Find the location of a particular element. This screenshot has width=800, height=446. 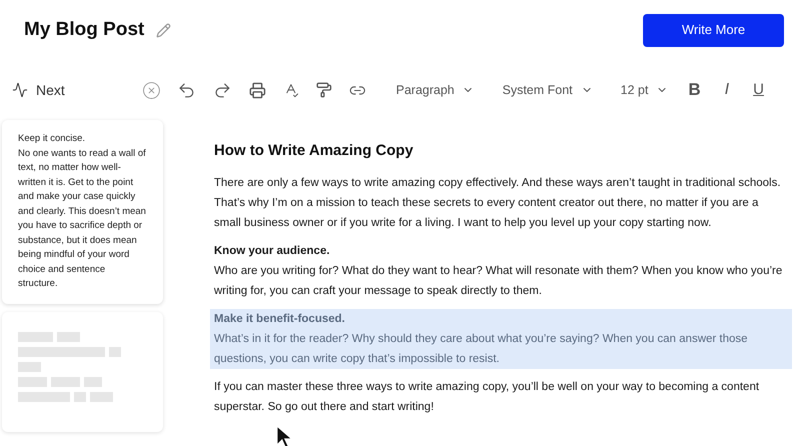

paragraph-text: If you can master these three ways to write amazing copy, you’ll be well on your way to becoming a content superstar. So go out there and start writing! is located at coordinates (487, 397).